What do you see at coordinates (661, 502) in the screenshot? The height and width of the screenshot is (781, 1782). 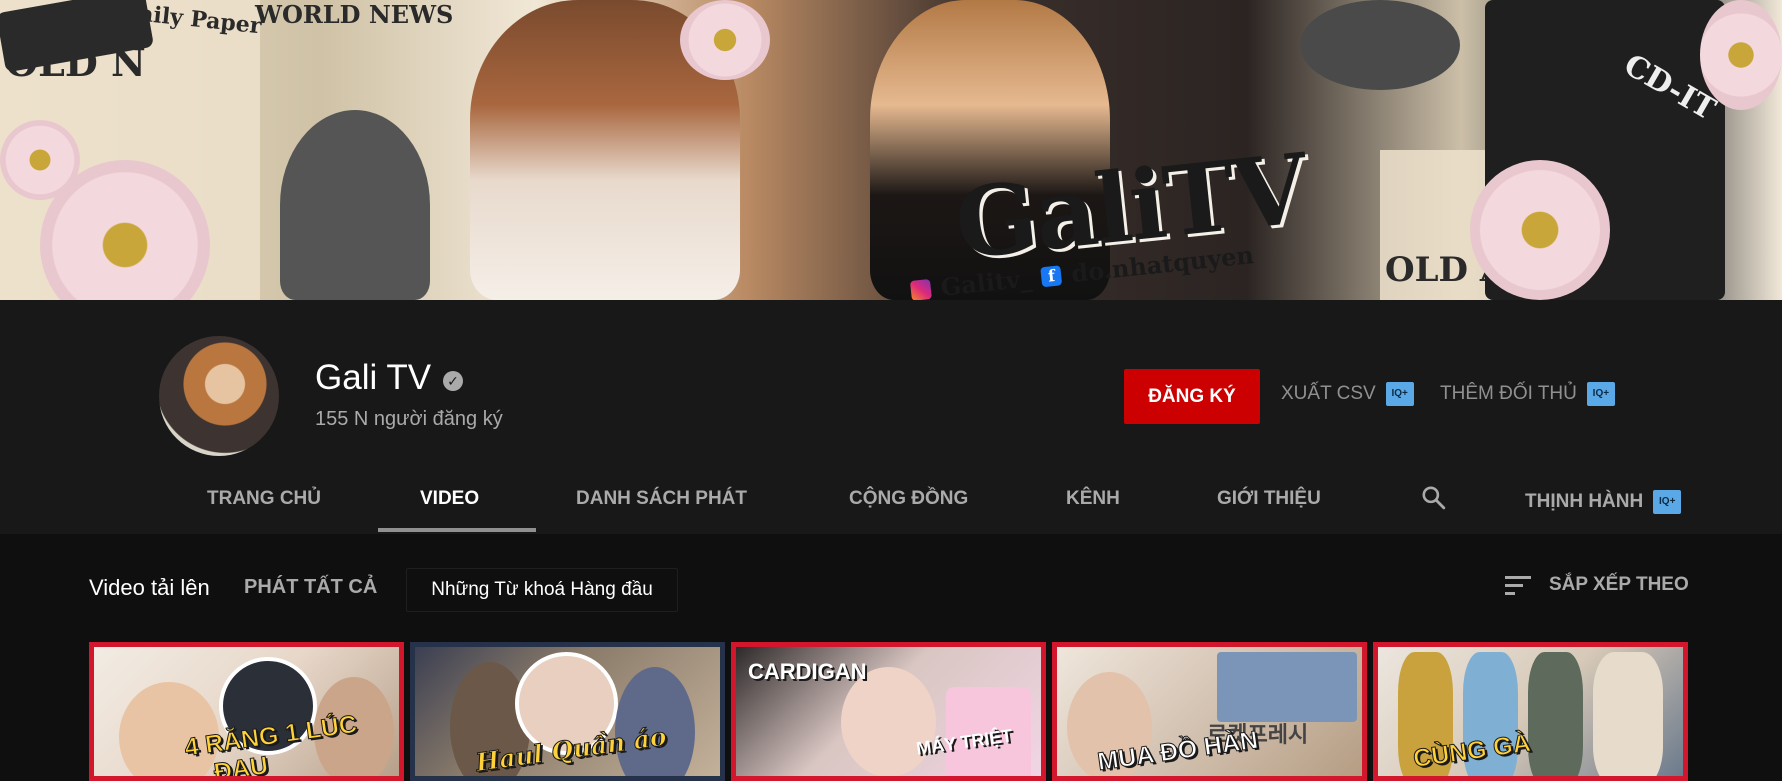 I see `tab-playlists: DANH SÁCH PHÁT` at bounding box center [661, 502].